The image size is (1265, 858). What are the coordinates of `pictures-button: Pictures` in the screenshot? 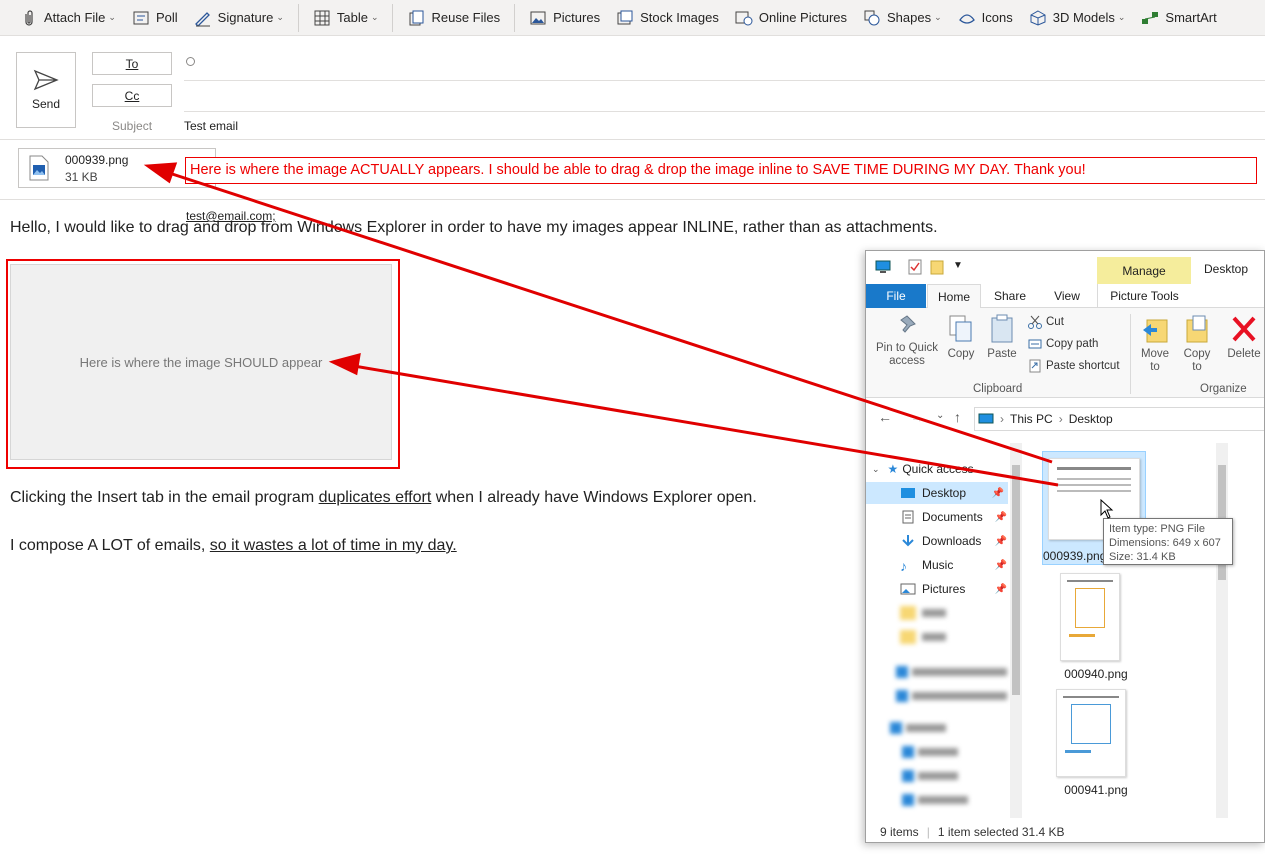 It's located at (564, 18).